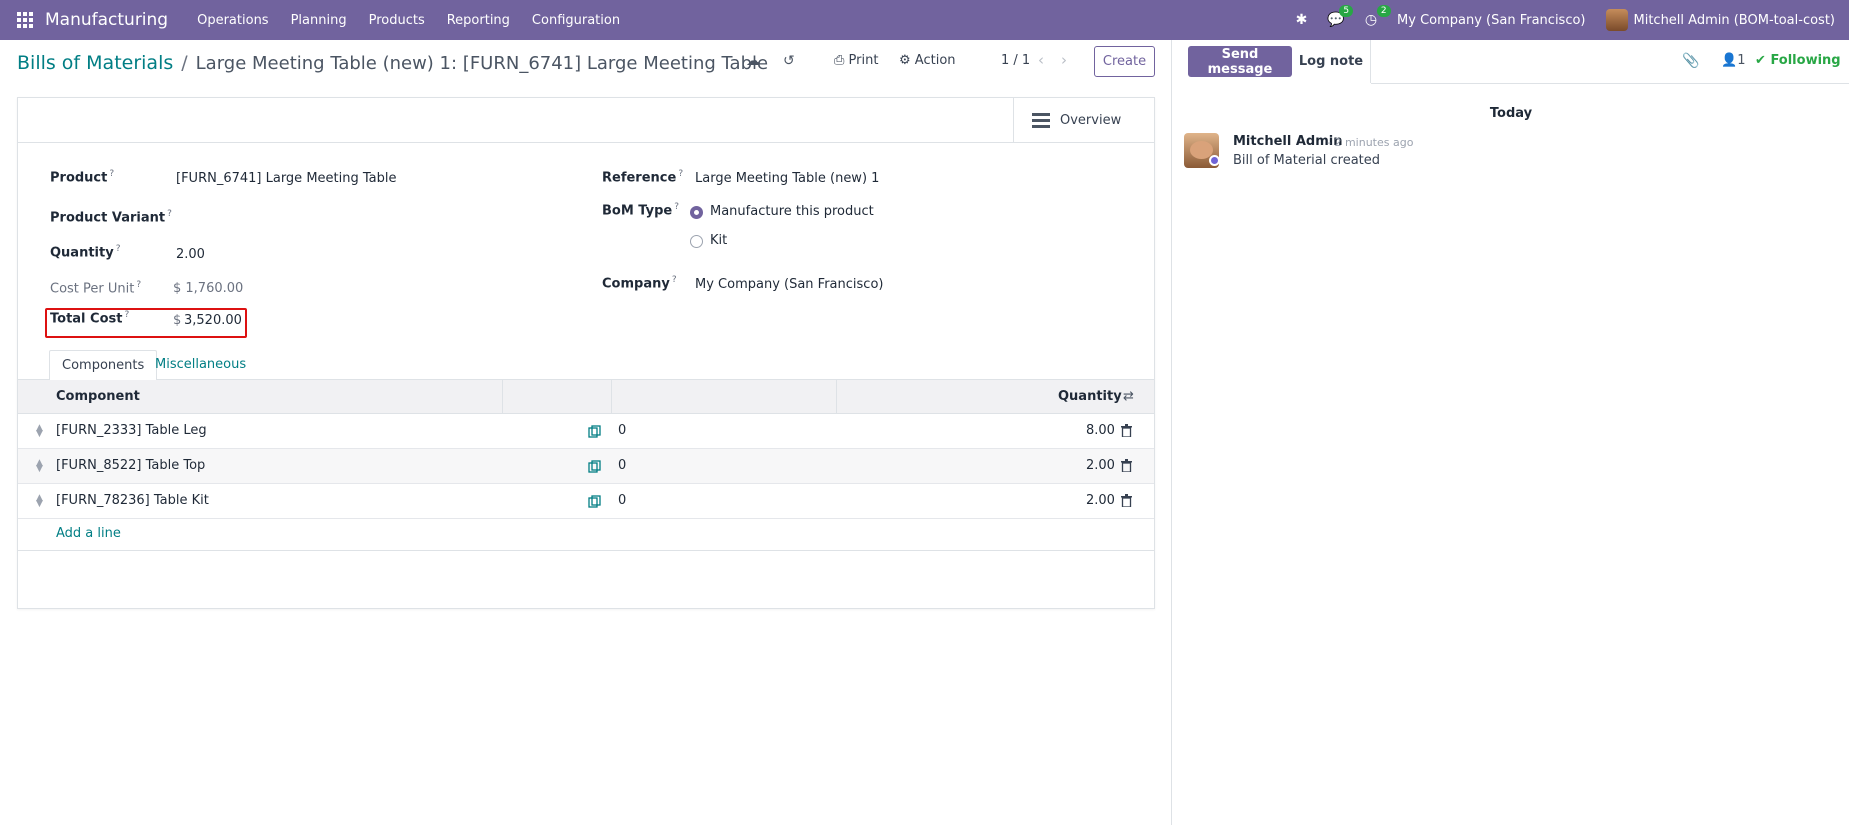 The width and height of the screenshot is (1849, 825). I want to click on date-separator-today: Today, so click(1511, 113).